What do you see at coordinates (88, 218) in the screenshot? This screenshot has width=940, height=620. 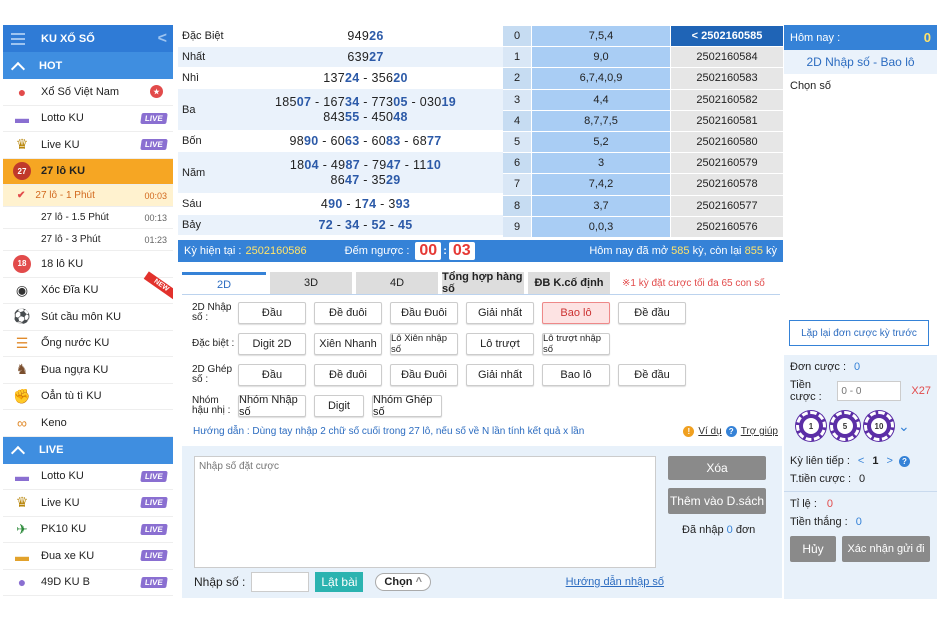 I see `sidebar-subitem-1: 27 lô - 1.5 Phút 00:13` at bounding box center [88, 218].